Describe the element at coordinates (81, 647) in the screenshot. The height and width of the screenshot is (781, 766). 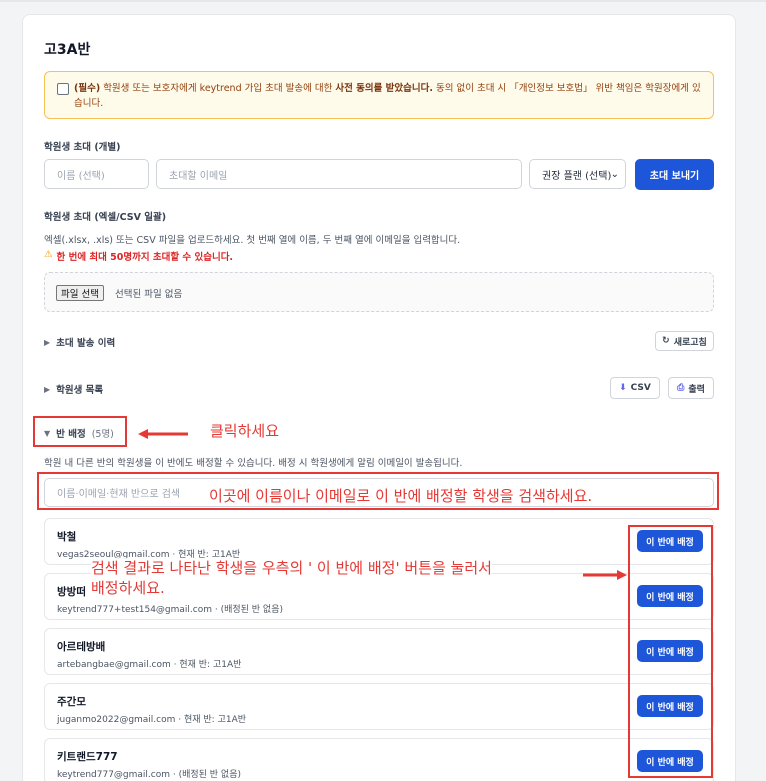
I see `student-name: 아르테방배` at that location.